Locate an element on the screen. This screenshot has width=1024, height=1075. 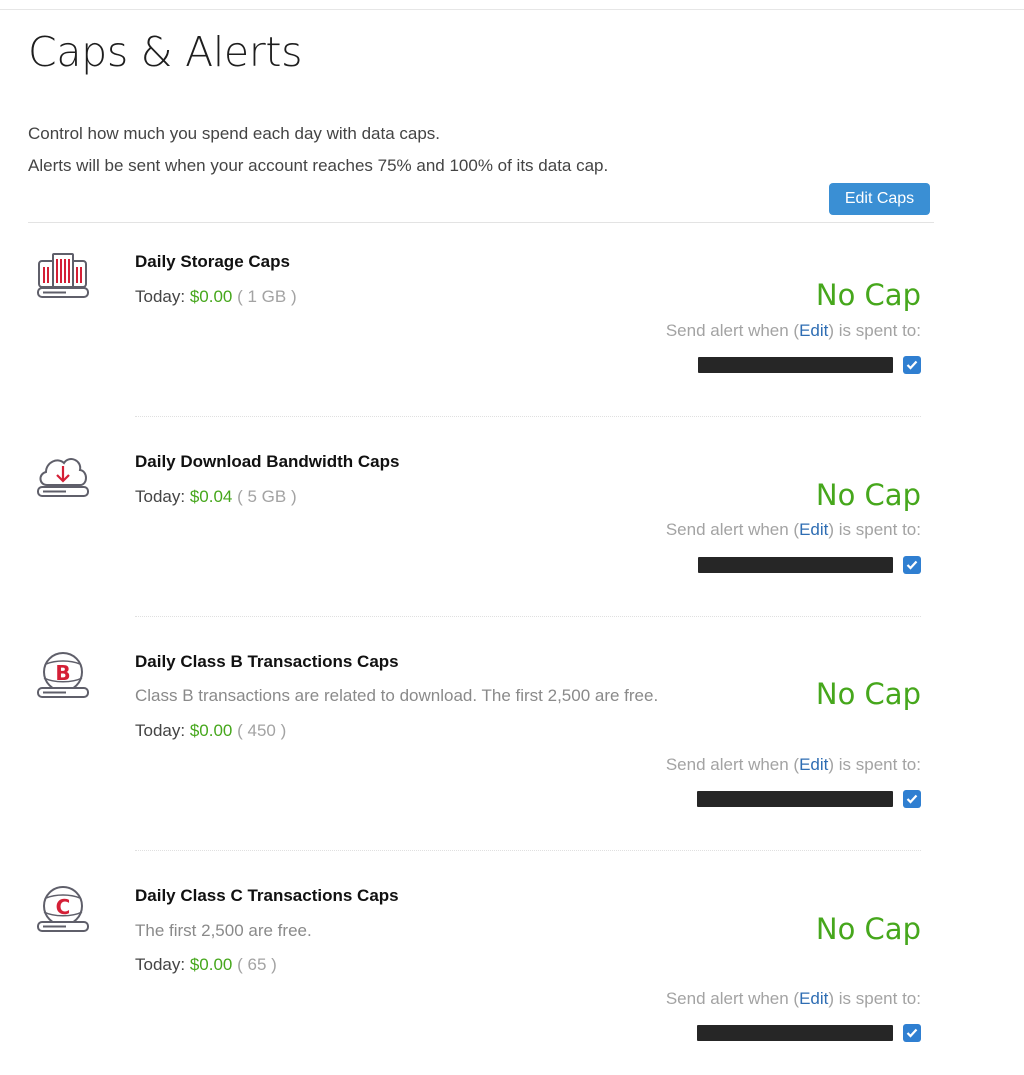
svg-text: B is located at coordinates (62, 673).